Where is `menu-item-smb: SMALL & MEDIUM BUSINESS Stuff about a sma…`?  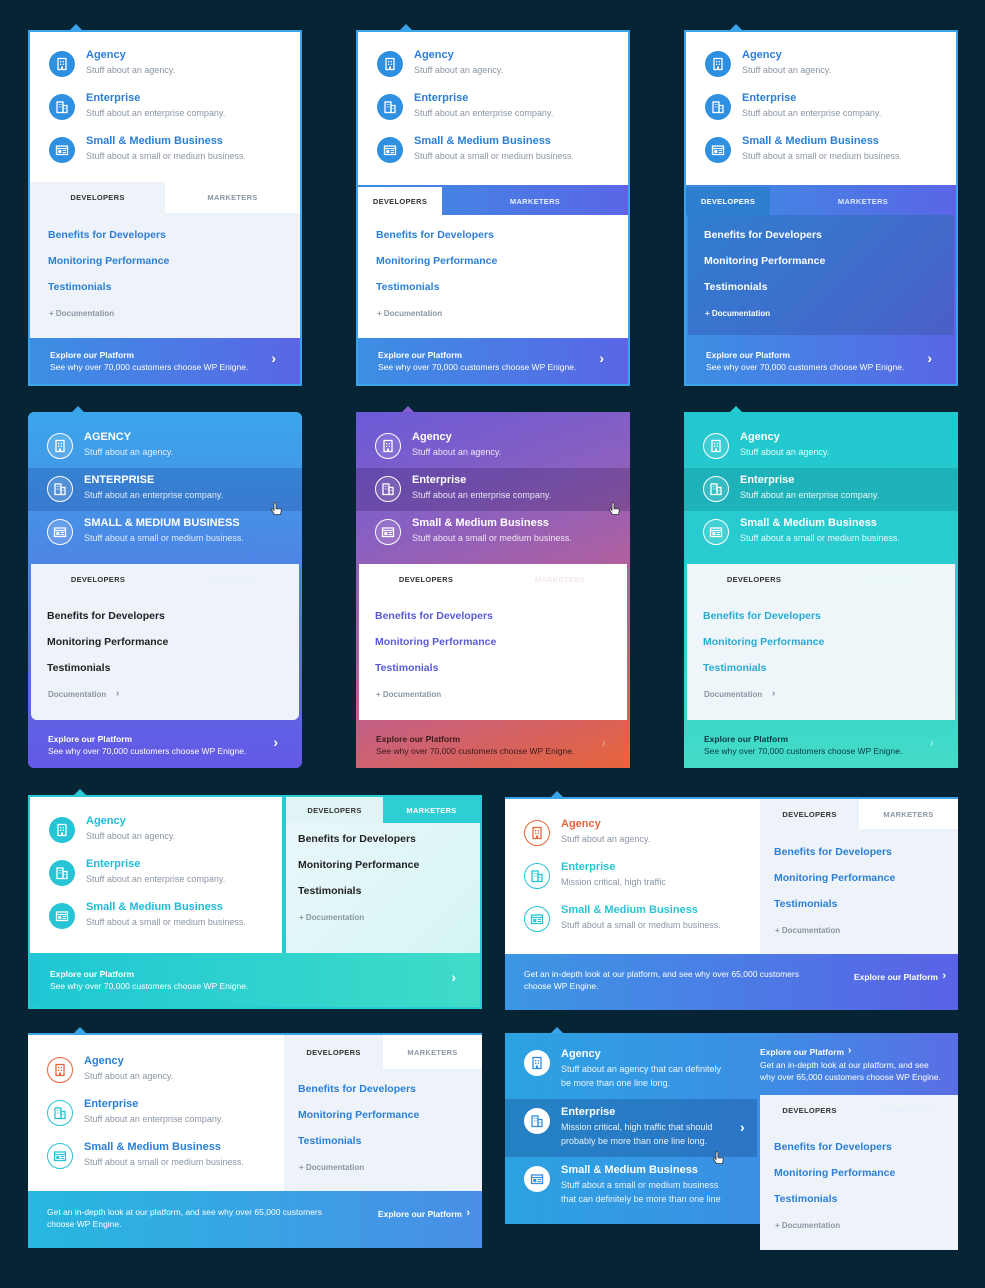 menu-item-smb: SMALL & MEDIUM BUSINESS Stuff about a sma… is located at coordinates (165, 533).